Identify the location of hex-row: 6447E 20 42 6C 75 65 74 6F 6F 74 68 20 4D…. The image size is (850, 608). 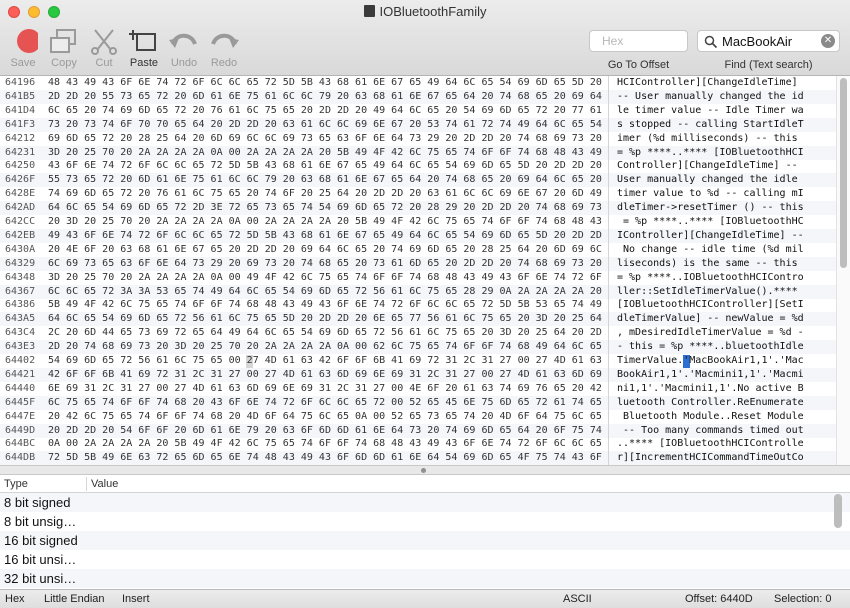
(425, 417).